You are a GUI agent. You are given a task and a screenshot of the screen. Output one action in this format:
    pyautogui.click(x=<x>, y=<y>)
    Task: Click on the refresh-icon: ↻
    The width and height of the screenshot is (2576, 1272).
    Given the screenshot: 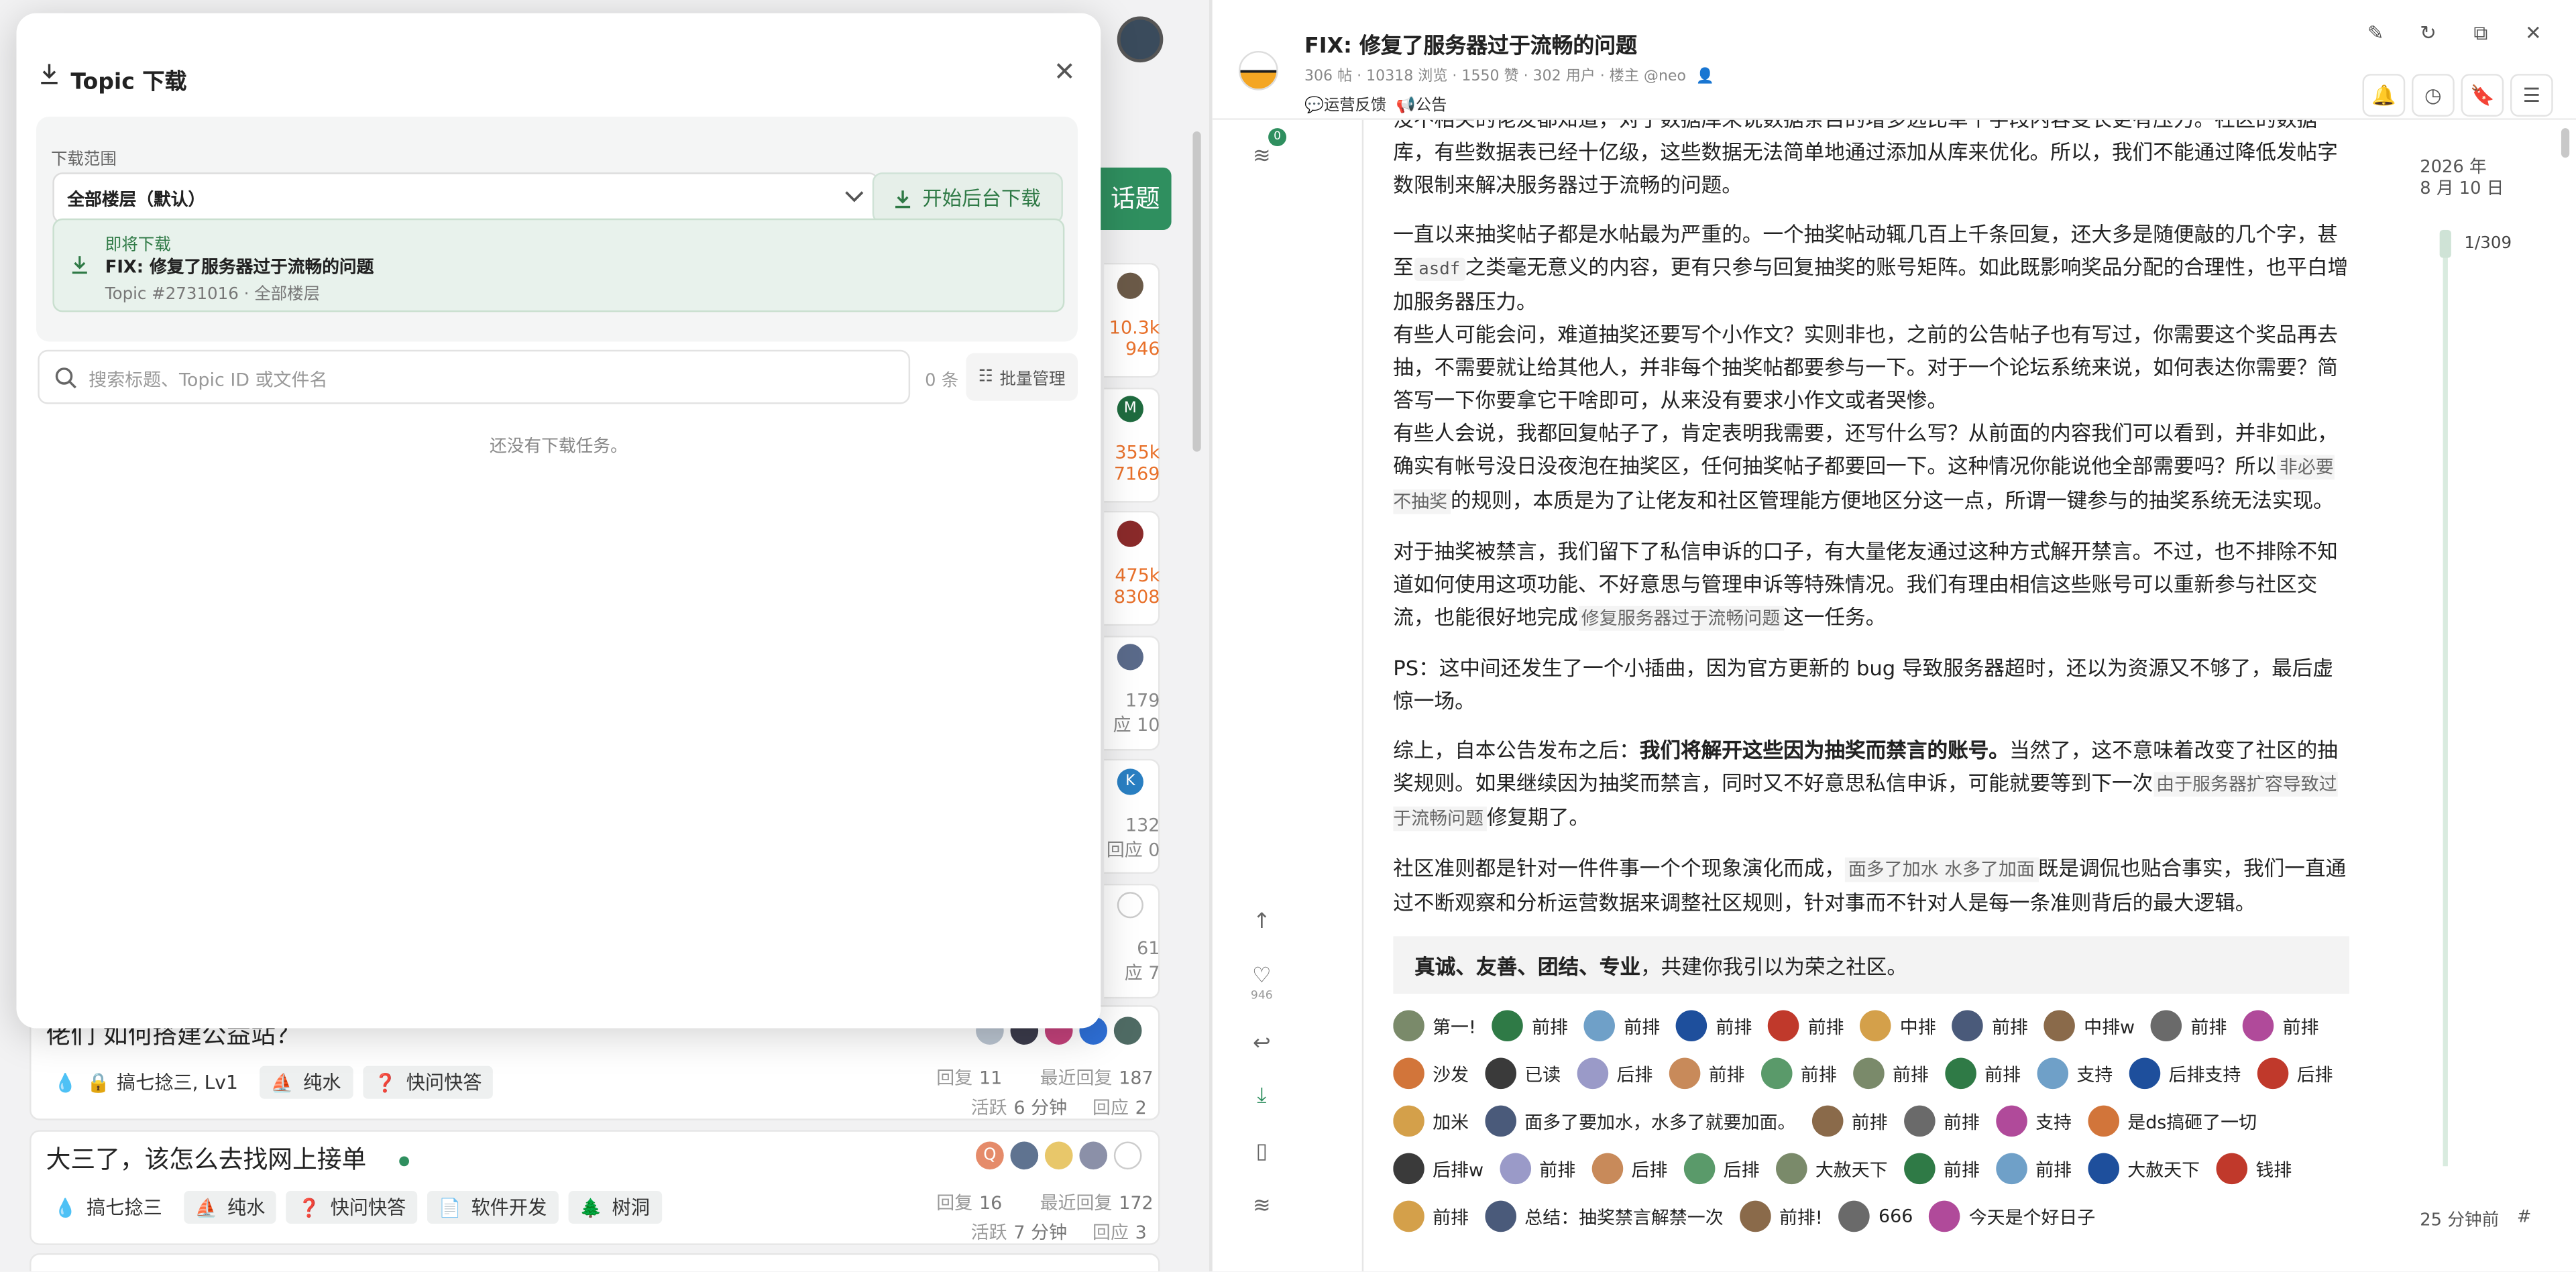 What is the action you would take?
    pyautogui.click(x=2428, y=33)
    